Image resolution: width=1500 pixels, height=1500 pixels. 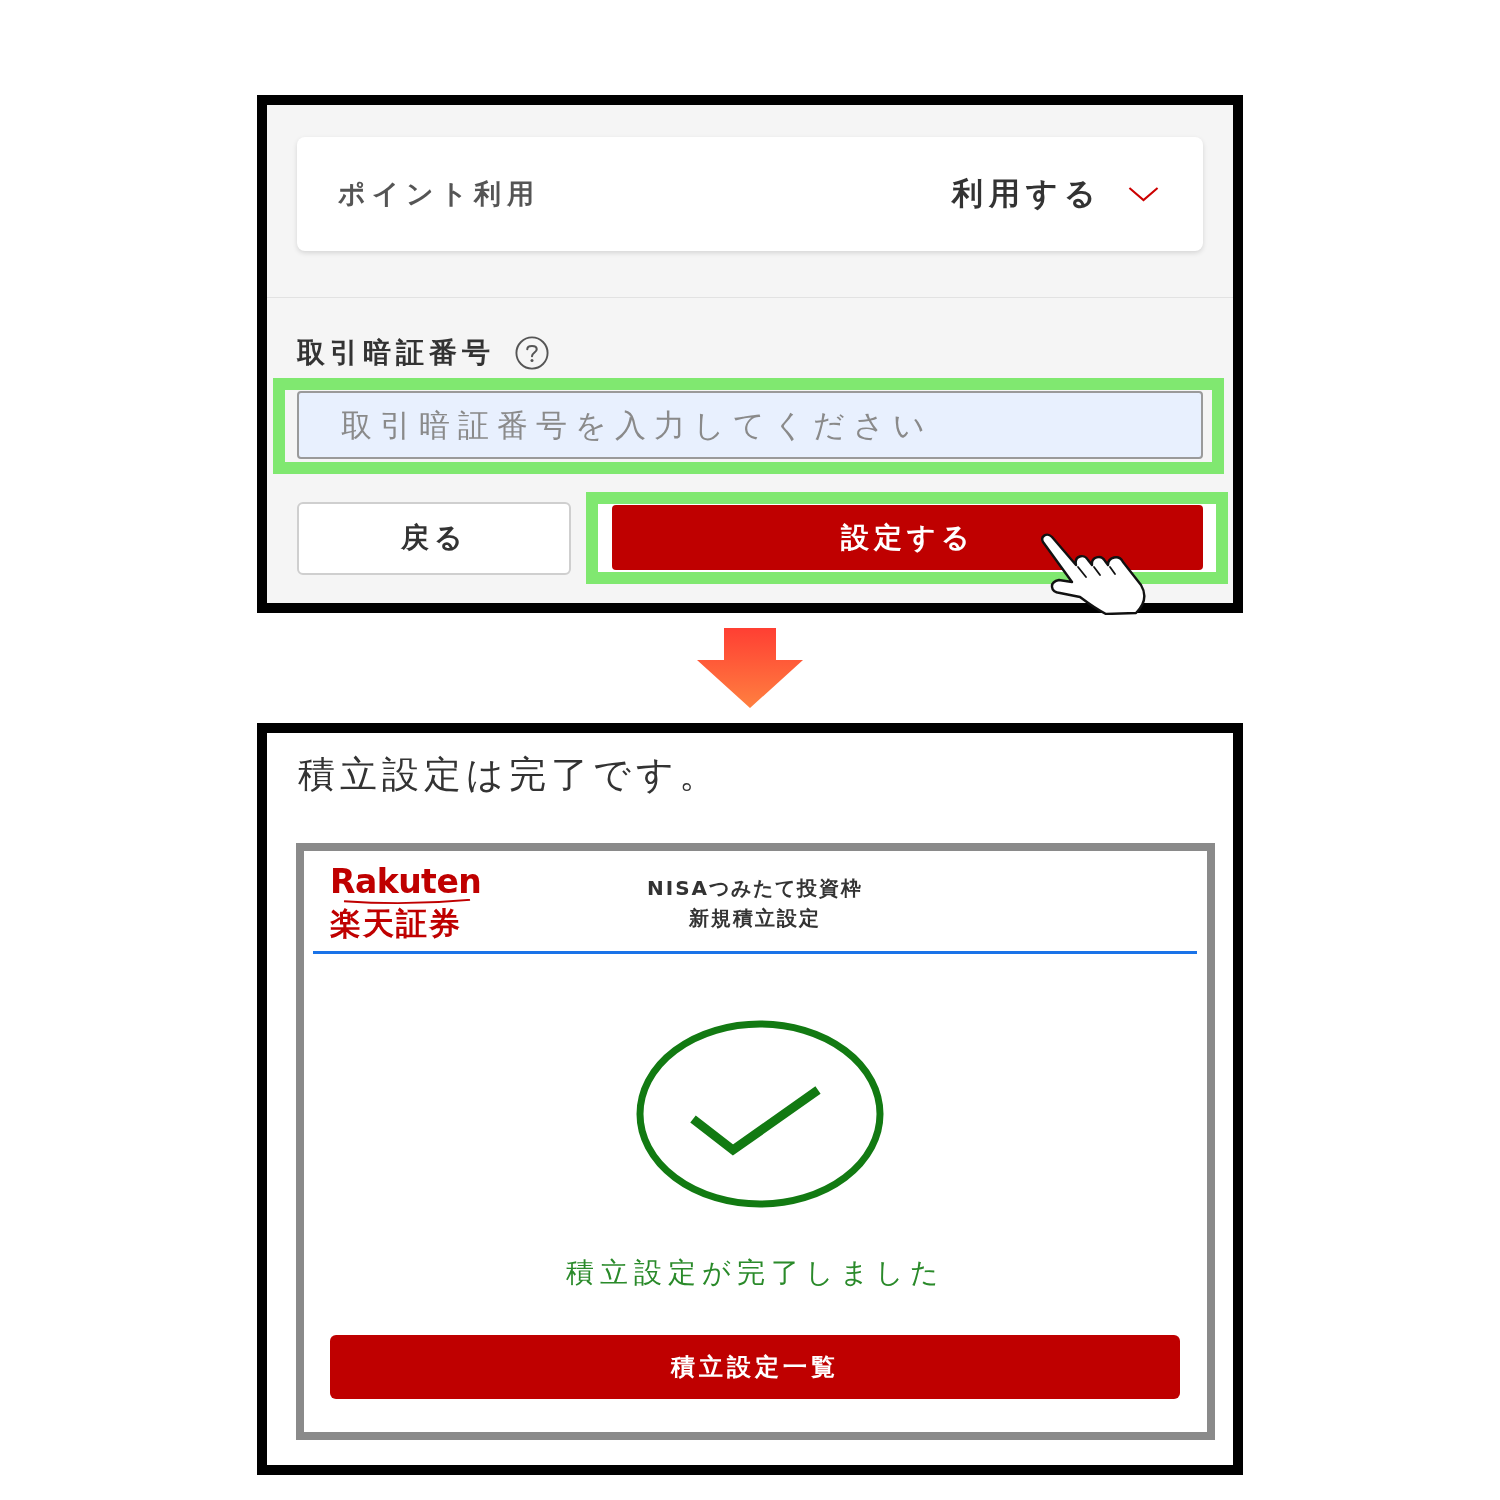 What do you see at coordinates (396, 923) in the screenshot?
I see `logo-subtitle: 楽天証券` at bounding box center [396, 923].